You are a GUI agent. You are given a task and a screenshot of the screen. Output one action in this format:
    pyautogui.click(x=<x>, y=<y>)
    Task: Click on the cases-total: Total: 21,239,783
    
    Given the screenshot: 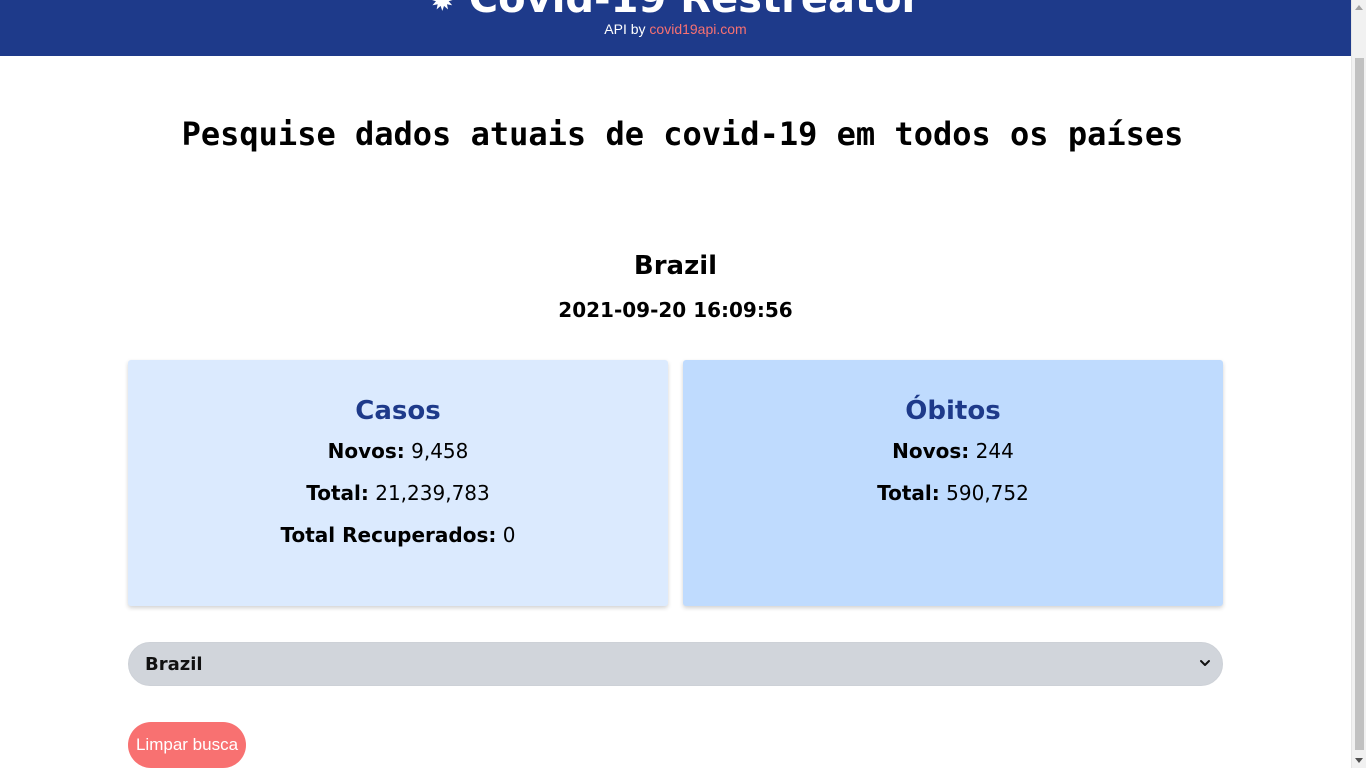 What is the action you would take?
    pyautogui.click(x=398, y=493)
    